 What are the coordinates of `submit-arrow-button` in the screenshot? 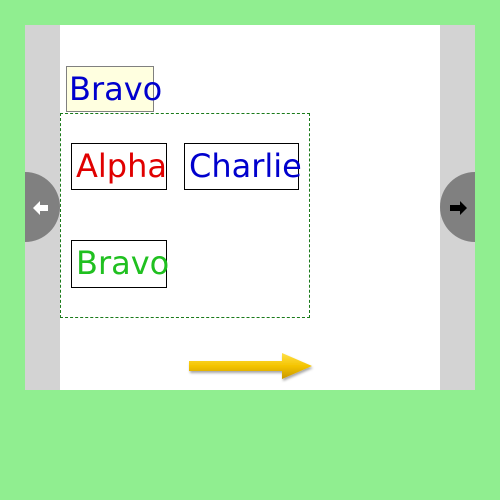 It's located at (251, 367).